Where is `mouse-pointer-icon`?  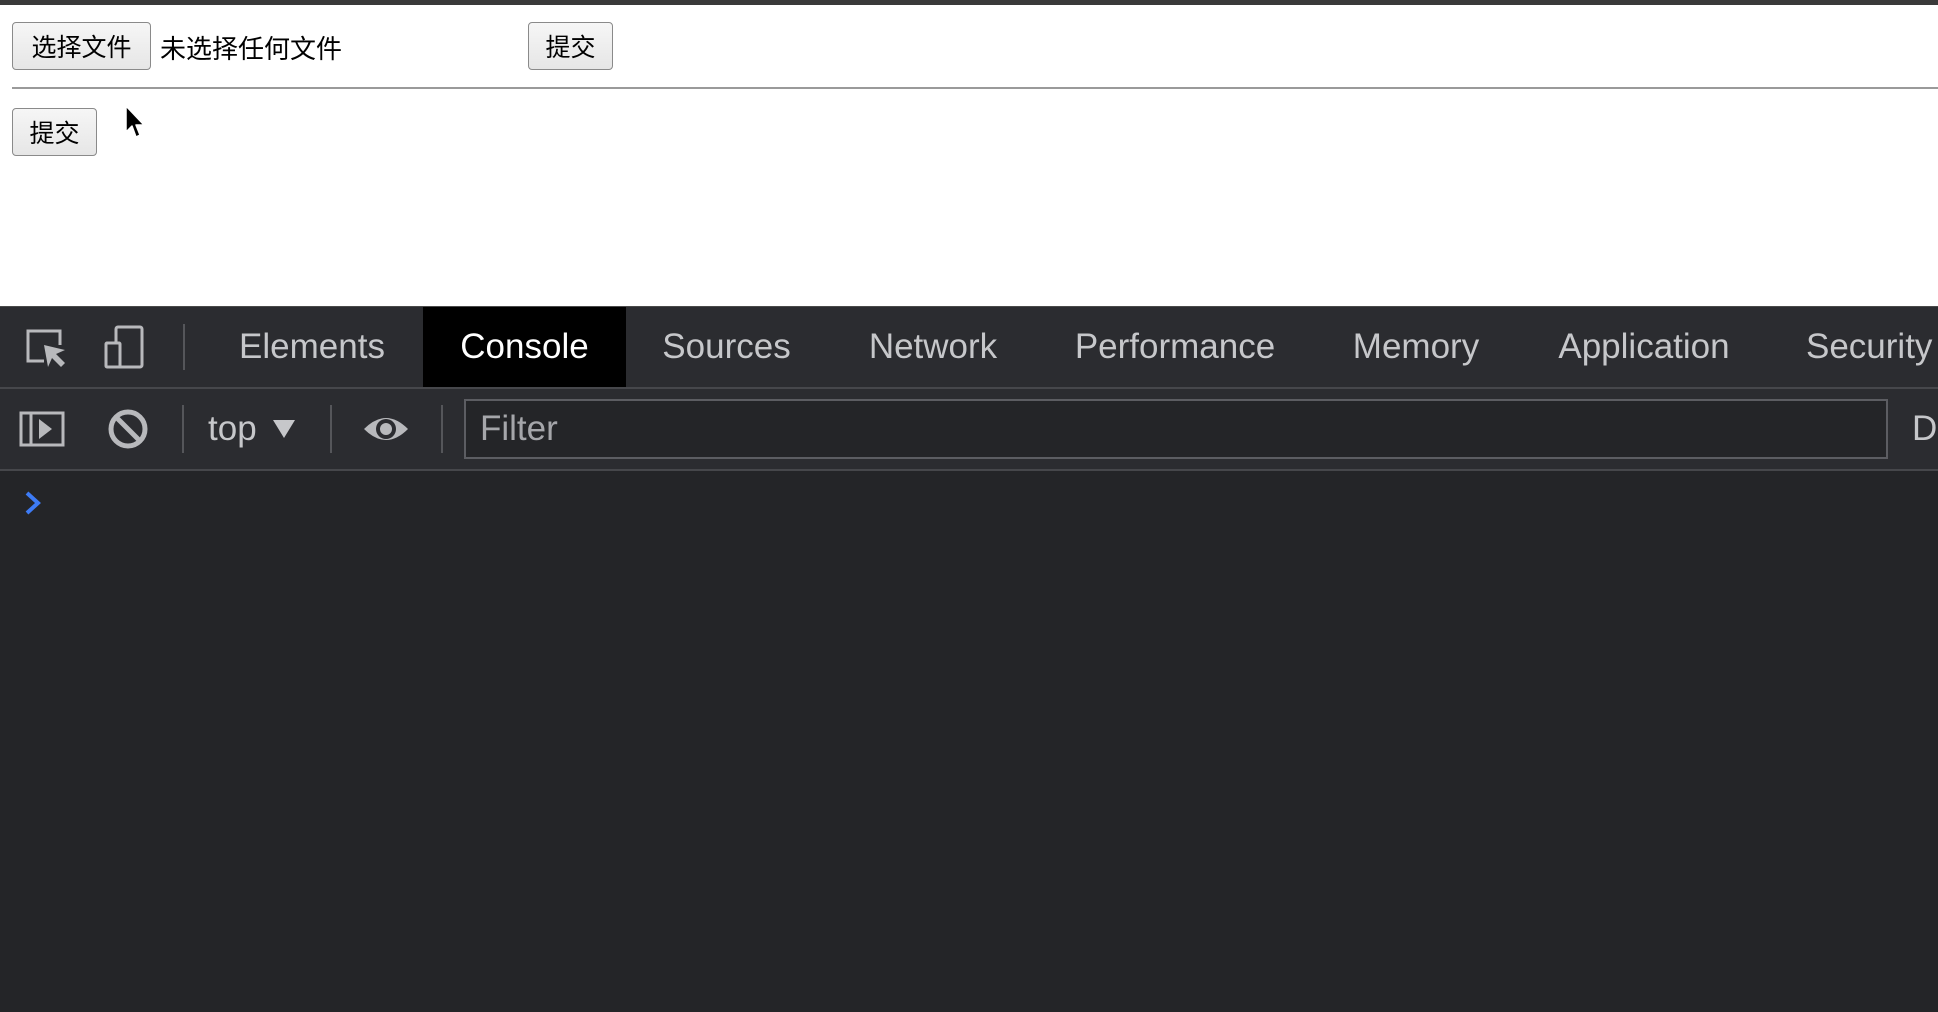 mouse-pointer-icon is located at coordinates (135, 121).